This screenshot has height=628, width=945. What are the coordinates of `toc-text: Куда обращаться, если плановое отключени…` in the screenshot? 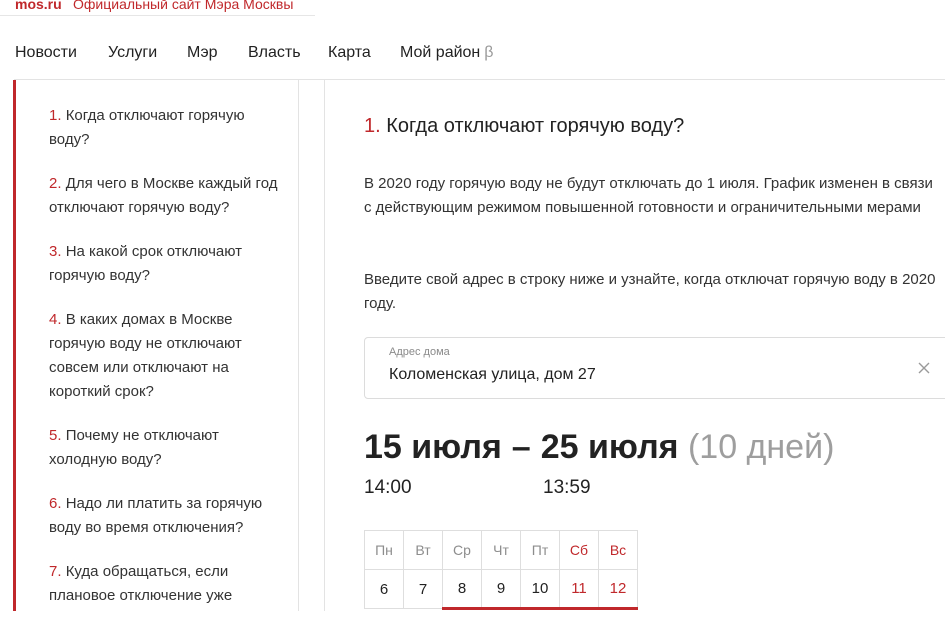 It's located at (141, 583).